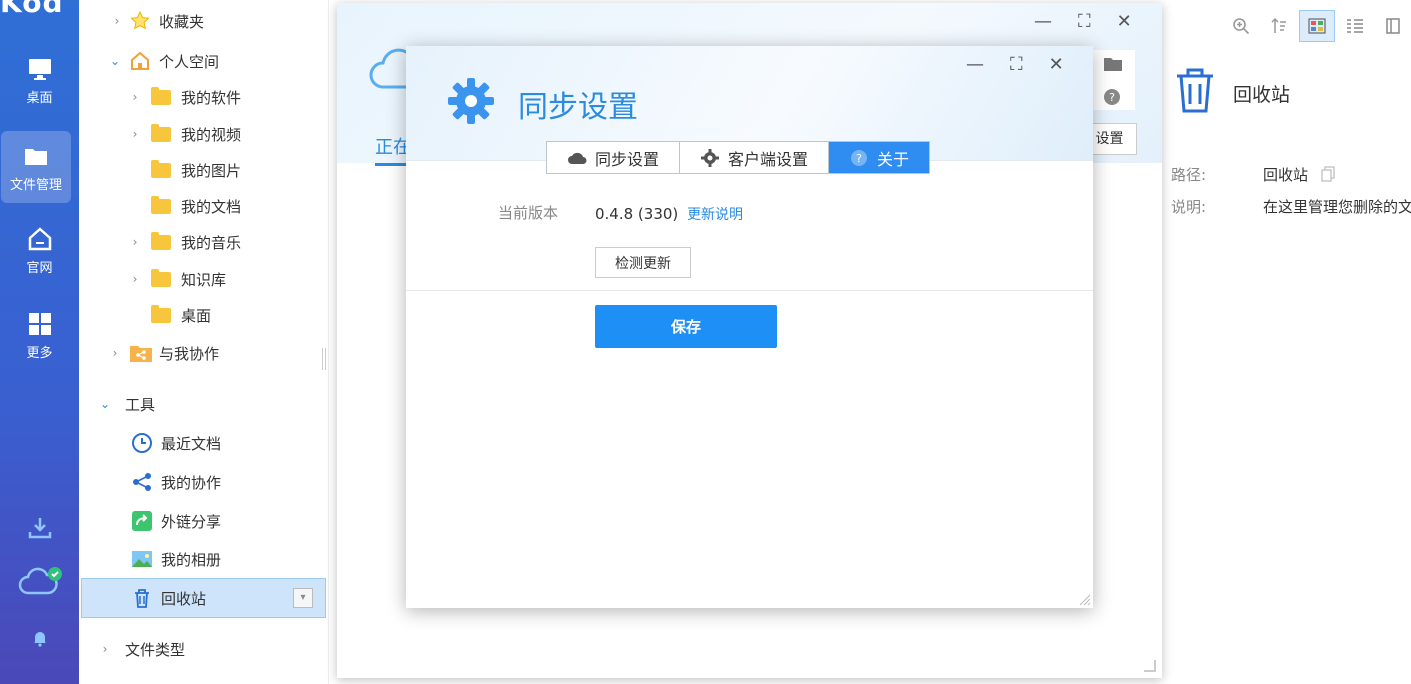  What do you see at coordinates (637, 214) in the screenshot?
I see `version-value: 0.4.8 (330)` at bounding box center [637, 214].